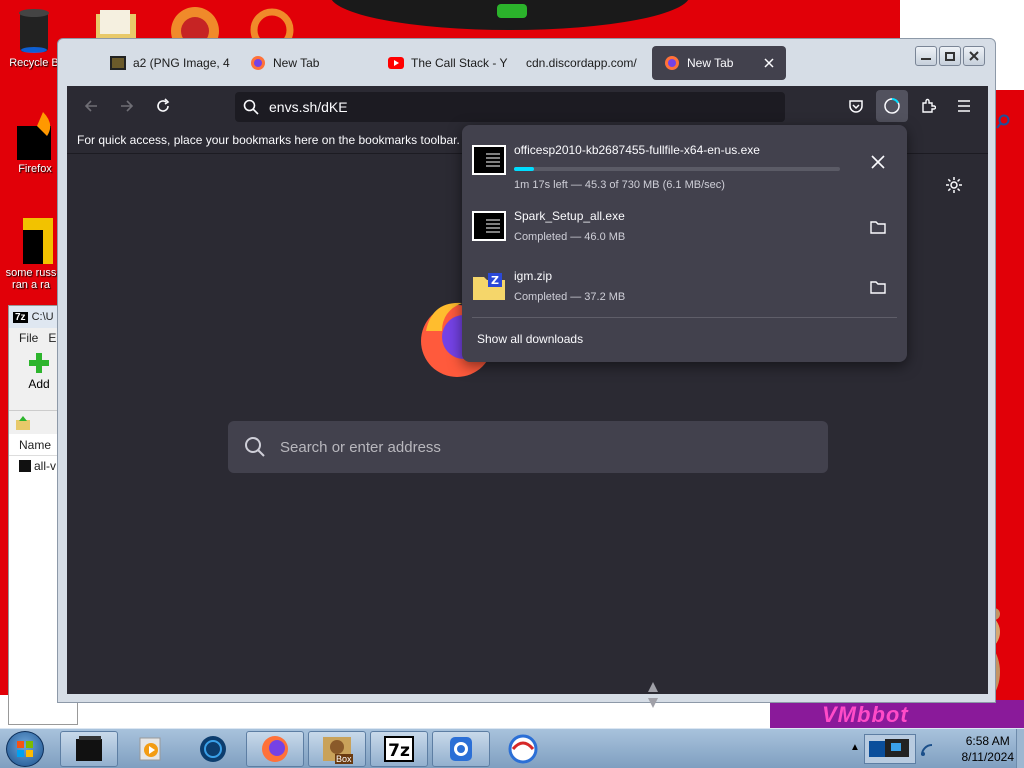  I want to click on show-all-downloads-button: Show all downloads, so click(530, 339).